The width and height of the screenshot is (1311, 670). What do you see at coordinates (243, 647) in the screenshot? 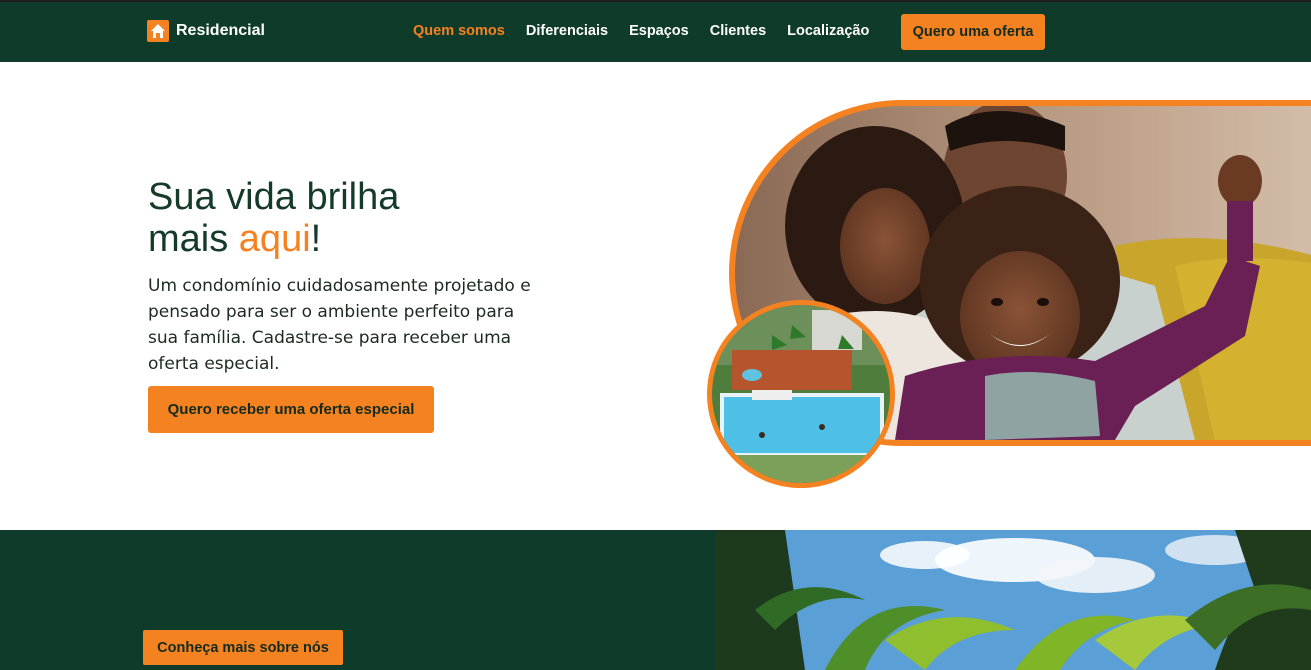
I see `learn-more-button: Conheça mais sobre nós` at bounding box center [243, 647].